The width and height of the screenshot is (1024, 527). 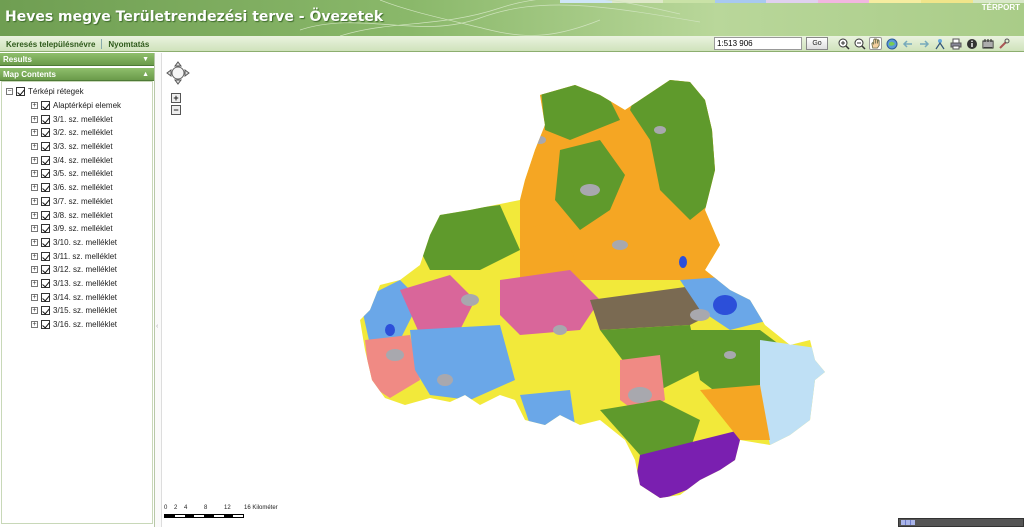 I want to click on layer-item: +3/1. sz. melléklet, so click(x=77, y=119).